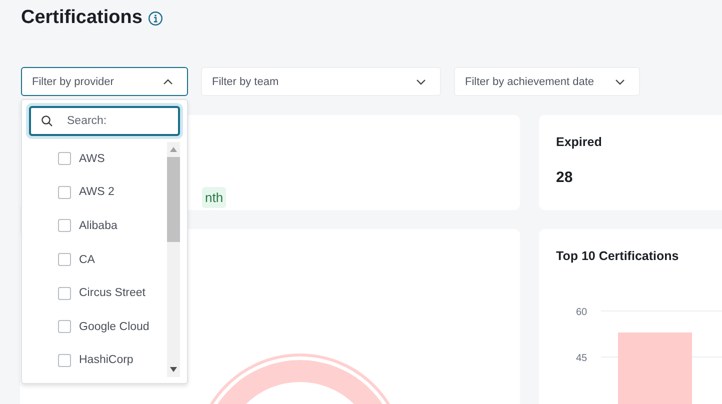  I want to click on filter-dropdown: Filter by team, so click(321, 81).